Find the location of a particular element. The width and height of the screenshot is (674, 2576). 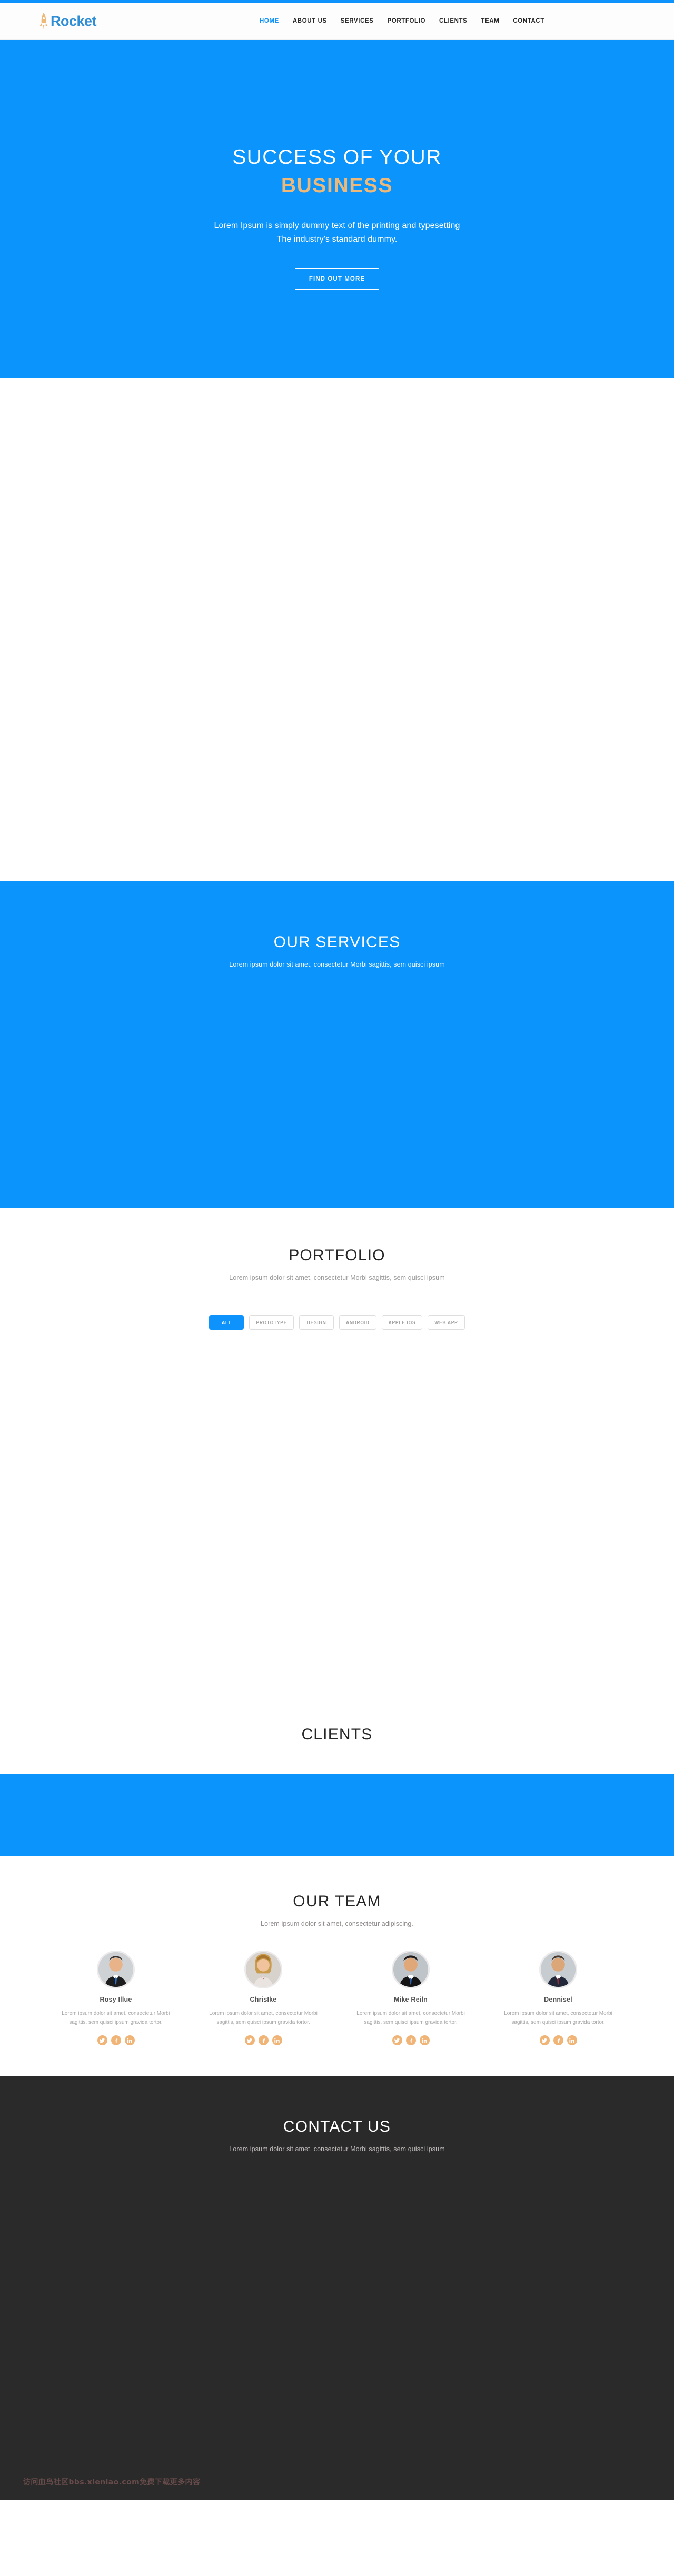

hero-title-line2: BUSINESS is located at coordinates (337, 186).